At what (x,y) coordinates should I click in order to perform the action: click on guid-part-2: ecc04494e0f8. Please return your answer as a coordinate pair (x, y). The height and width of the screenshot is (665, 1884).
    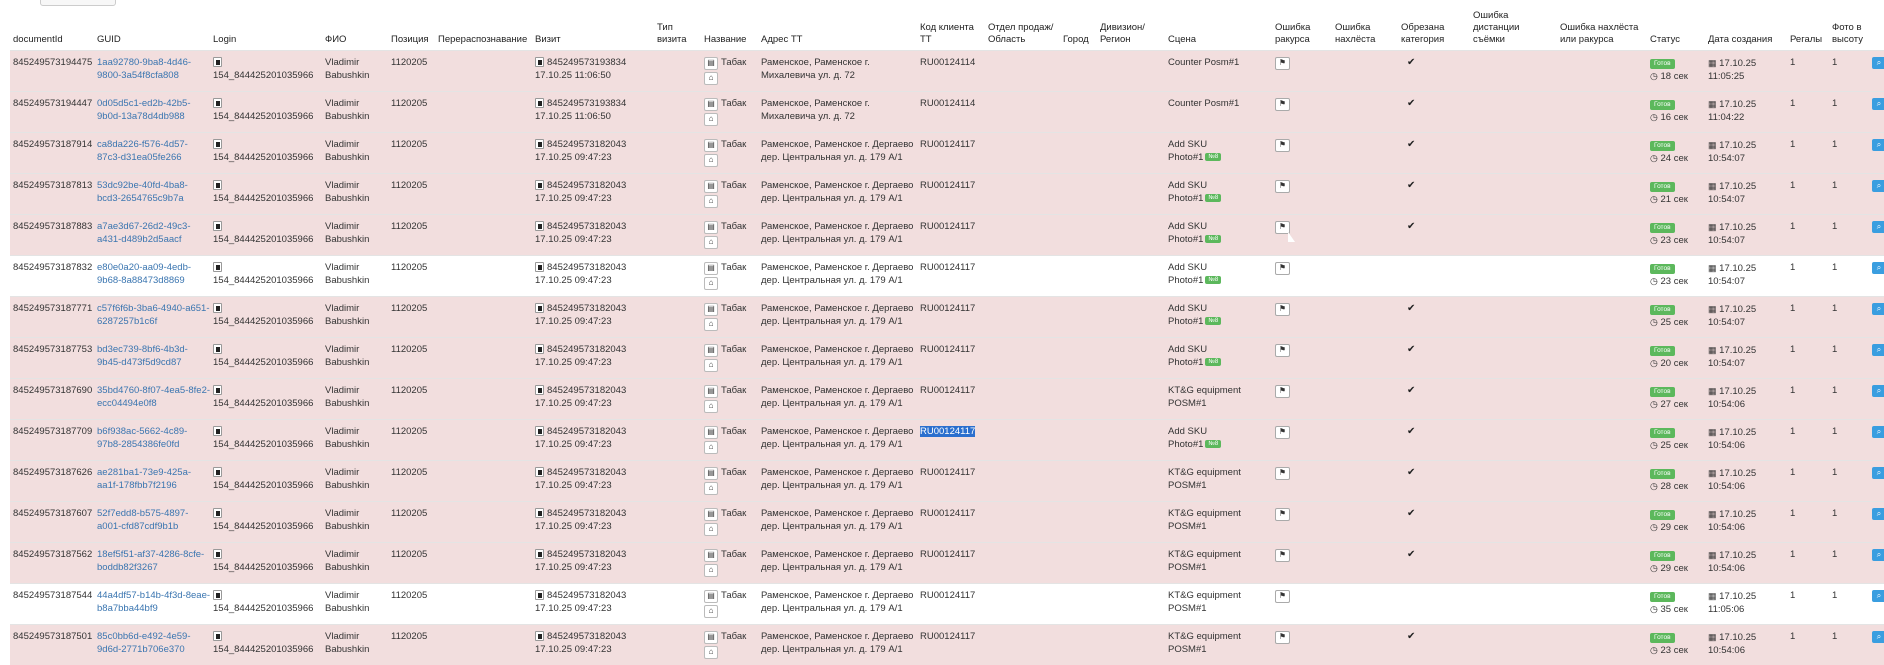
    Looking at the image, I should click on (127, 403).